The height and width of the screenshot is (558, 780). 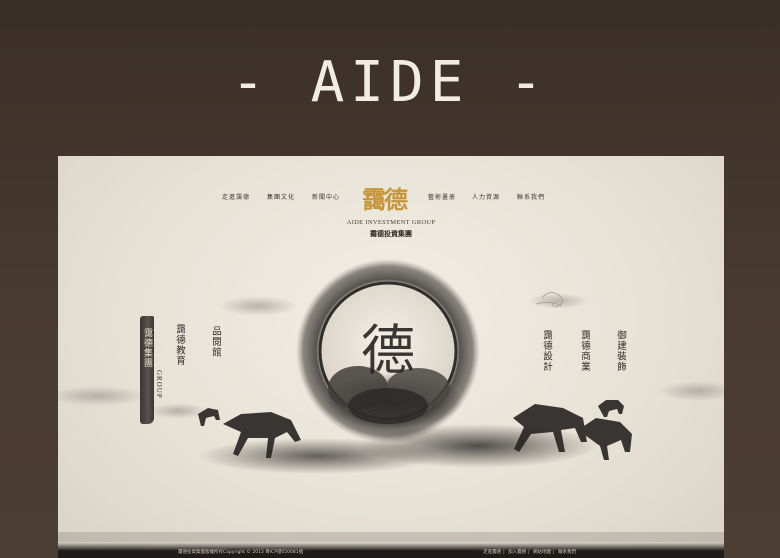 What do you see at coordinates (529, 552) in the screenshot?
I see `footer-links: 走進靄德 | 加入靄德 | 網站地圖 | 聯系我們` at bounding box center [529, 552].